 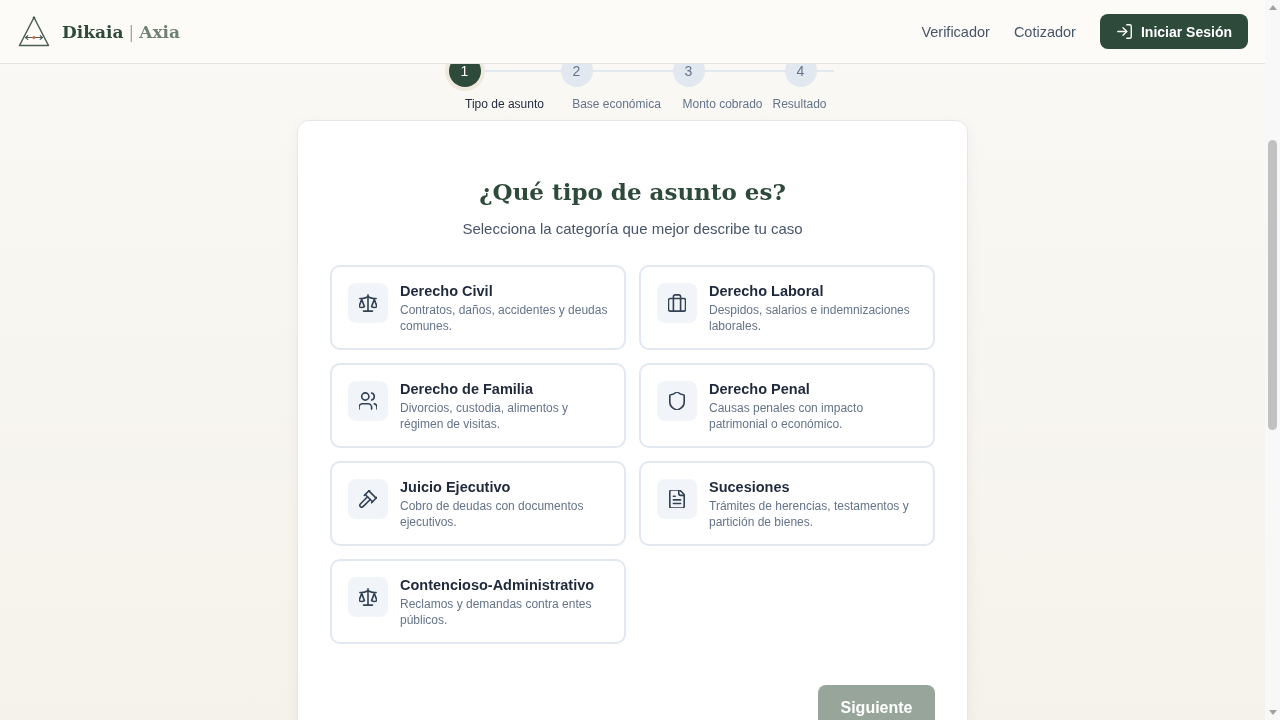 I want to click on option-title: Derecho Laboral, so click(x=767, y=291).